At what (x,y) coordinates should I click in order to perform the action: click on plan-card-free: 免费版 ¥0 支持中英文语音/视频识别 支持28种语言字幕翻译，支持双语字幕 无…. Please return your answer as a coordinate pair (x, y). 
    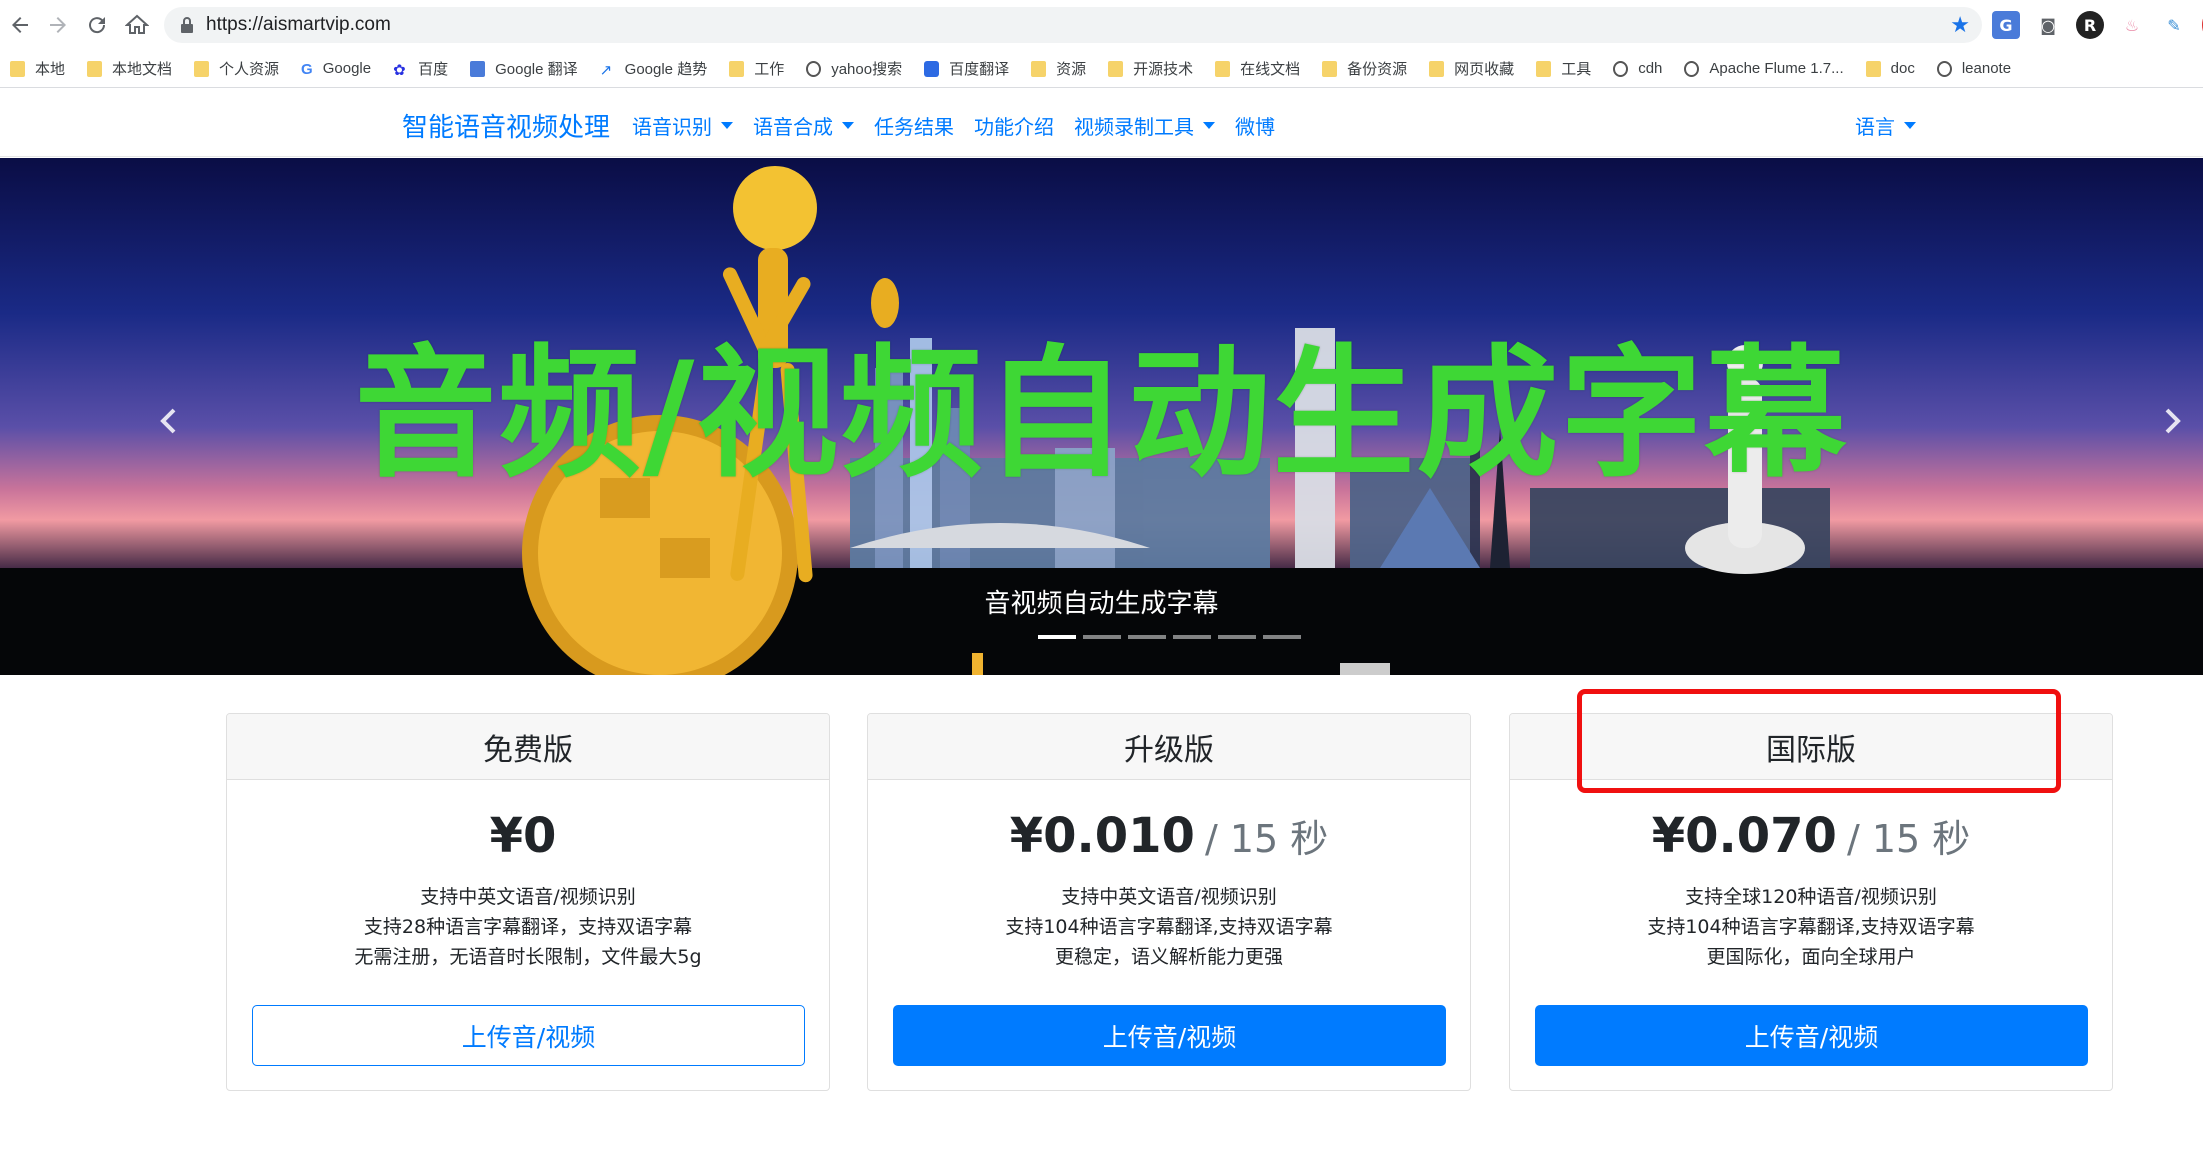
    Looking at the image, I should click on (528, 902).